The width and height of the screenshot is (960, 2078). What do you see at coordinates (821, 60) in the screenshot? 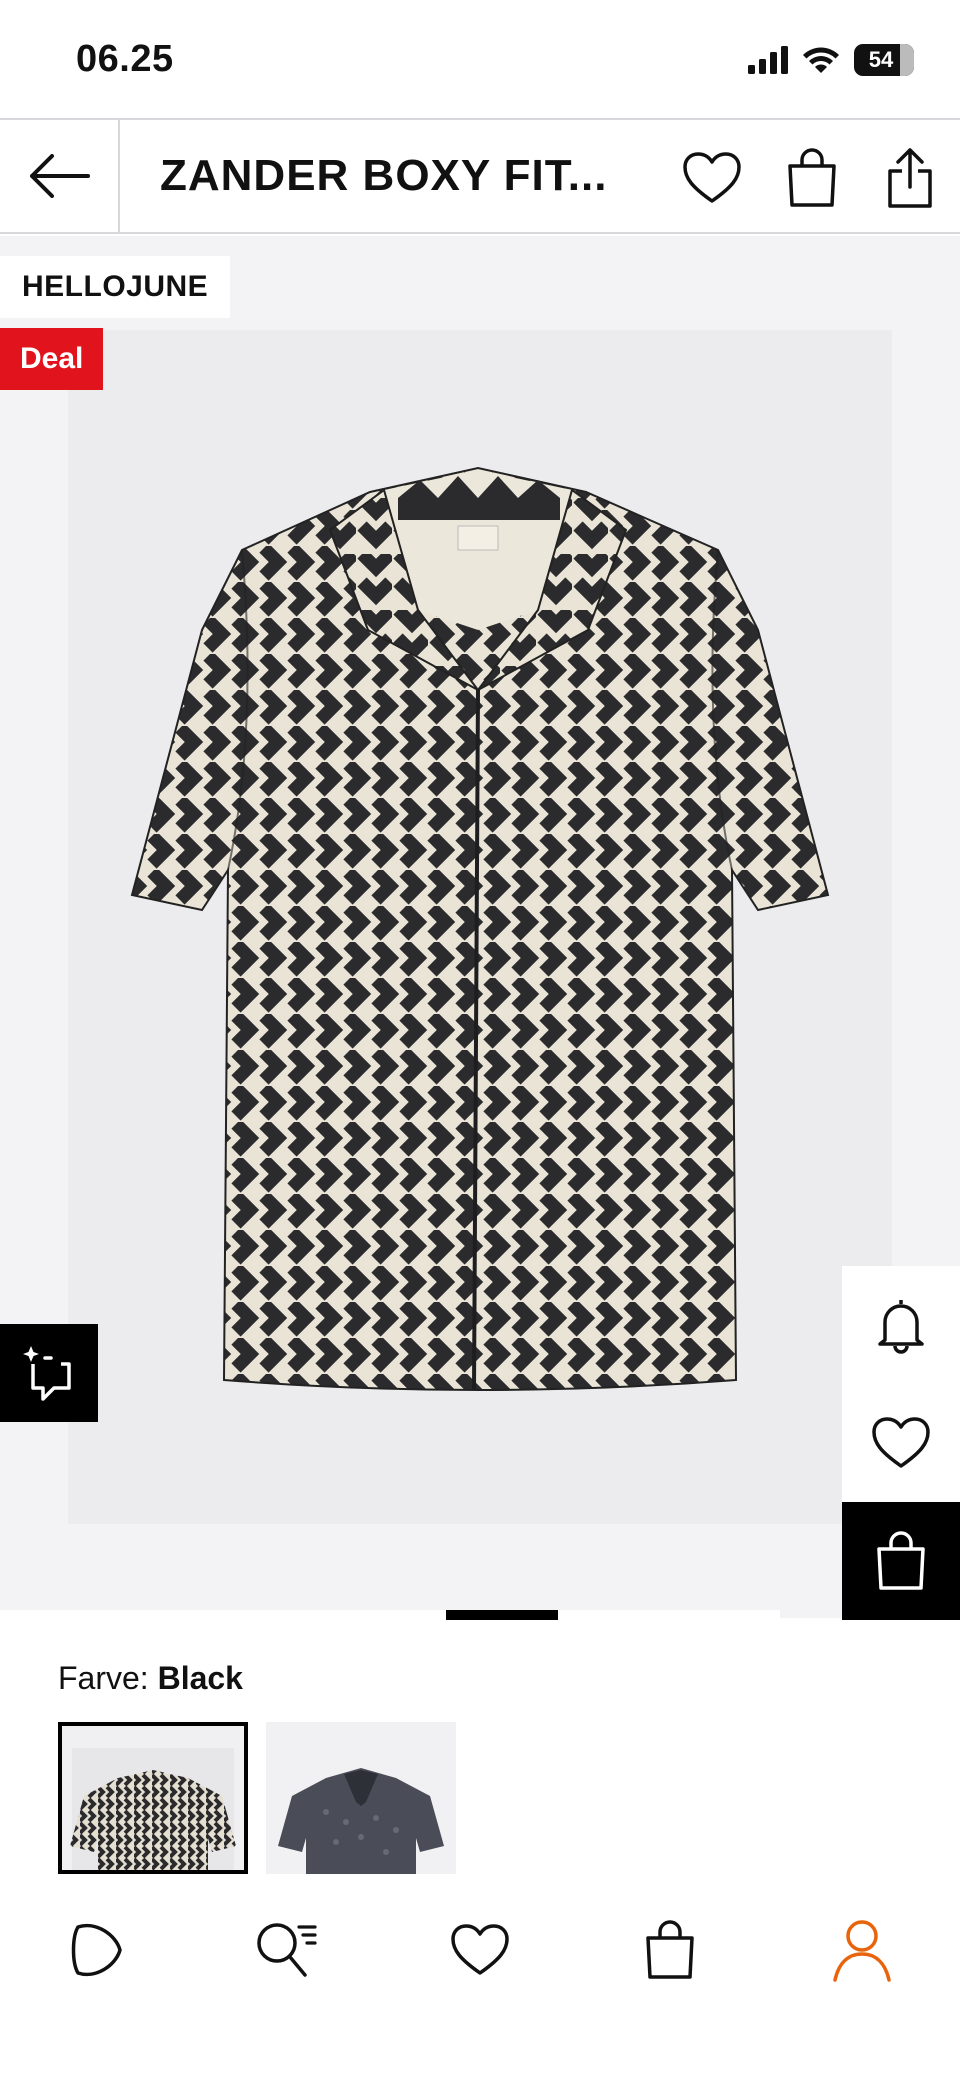
I see `wifi-icon` at bounding box center [821, 60].